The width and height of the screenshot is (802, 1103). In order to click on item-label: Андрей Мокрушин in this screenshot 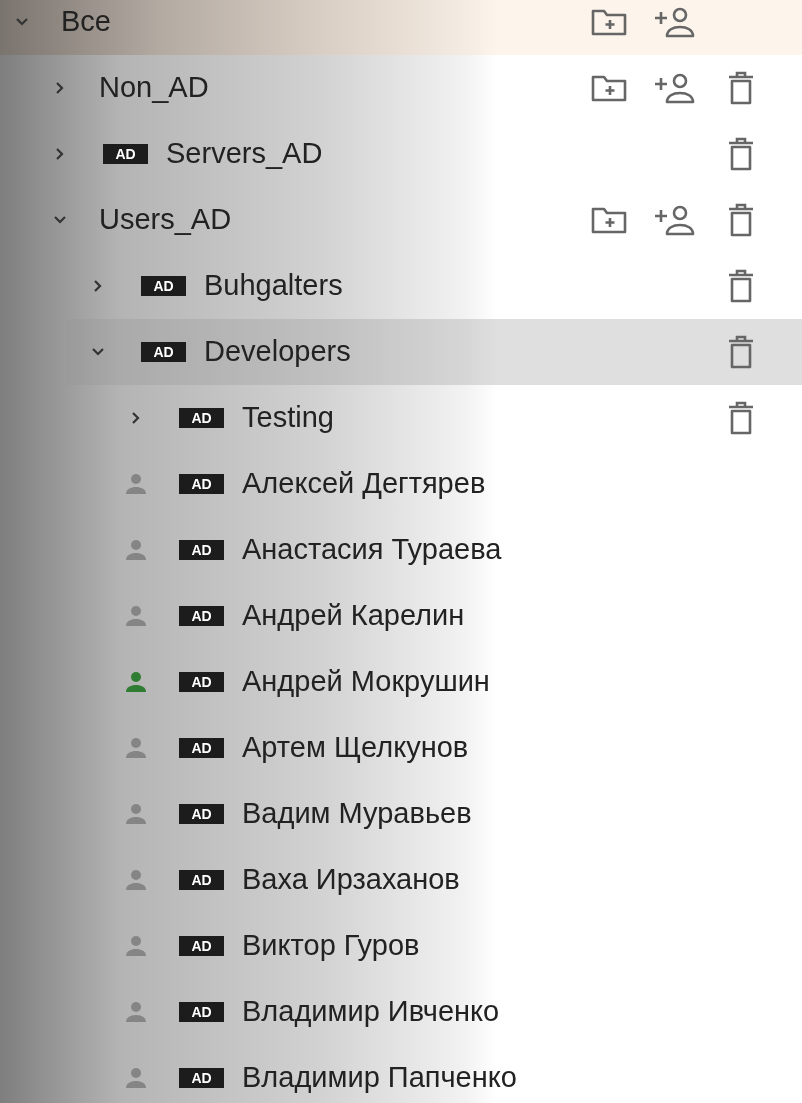, I will do `click(366, 682)`.